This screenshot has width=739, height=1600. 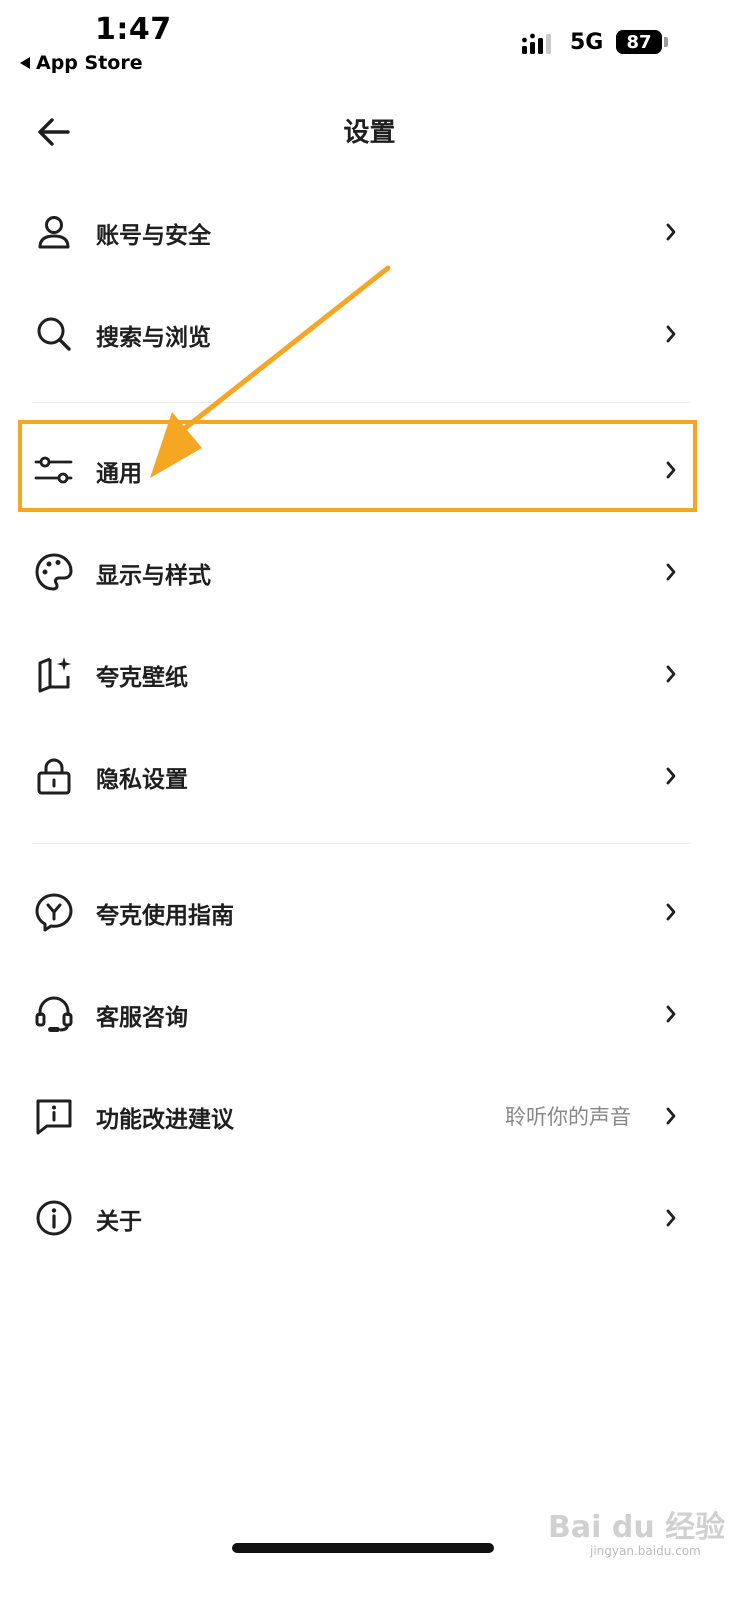 What do you see at coordinates (142, 780) in the screenshot?
I see `row-label: 隐私设置` at bounding box center [142, 780].